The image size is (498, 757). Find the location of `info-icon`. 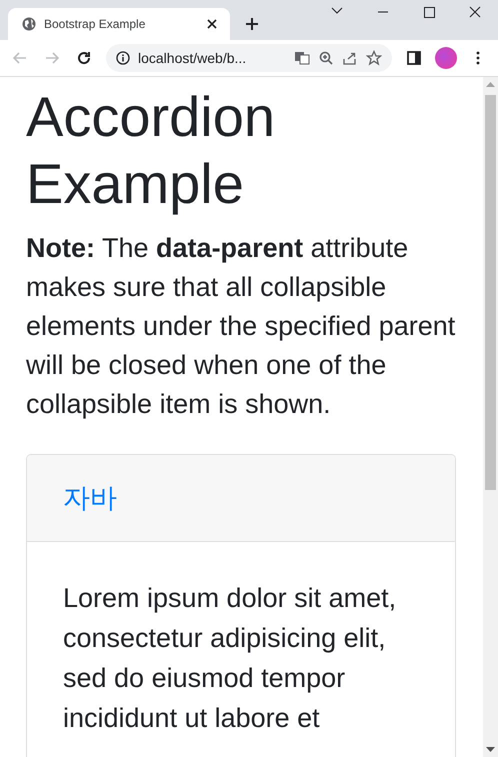

info-icon is located at coordinates (123, 58).